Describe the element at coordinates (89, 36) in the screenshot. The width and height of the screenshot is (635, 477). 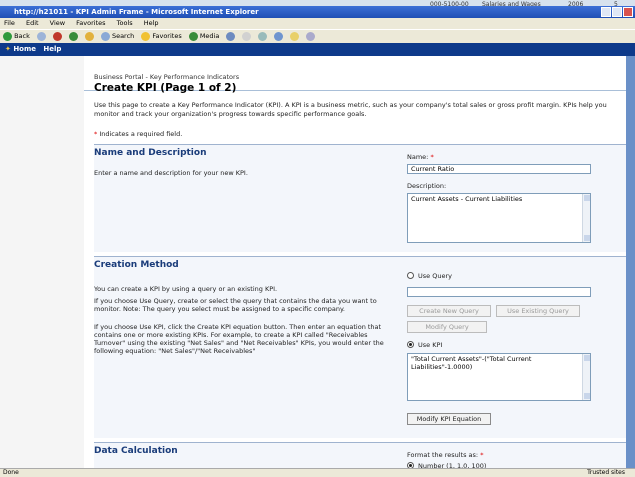
I see `home-icon` at that location.